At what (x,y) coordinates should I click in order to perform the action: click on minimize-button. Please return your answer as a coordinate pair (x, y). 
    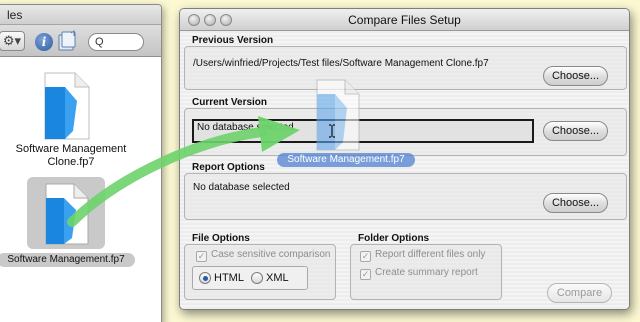
    Looking at the image, I should click on (210, 20).